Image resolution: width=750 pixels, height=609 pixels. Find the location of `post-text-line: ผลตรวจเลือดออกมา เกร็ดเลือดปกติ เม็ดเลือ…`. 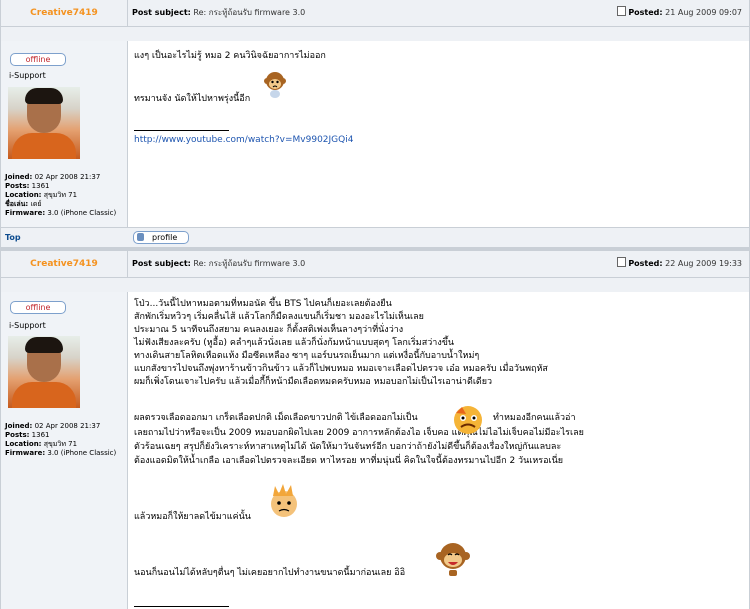

post-text-line: ผลตรวจเลือดออกมา เกร็ดเลือดปกติ เม็ดเลือ… is located at coordinates (276, 418).